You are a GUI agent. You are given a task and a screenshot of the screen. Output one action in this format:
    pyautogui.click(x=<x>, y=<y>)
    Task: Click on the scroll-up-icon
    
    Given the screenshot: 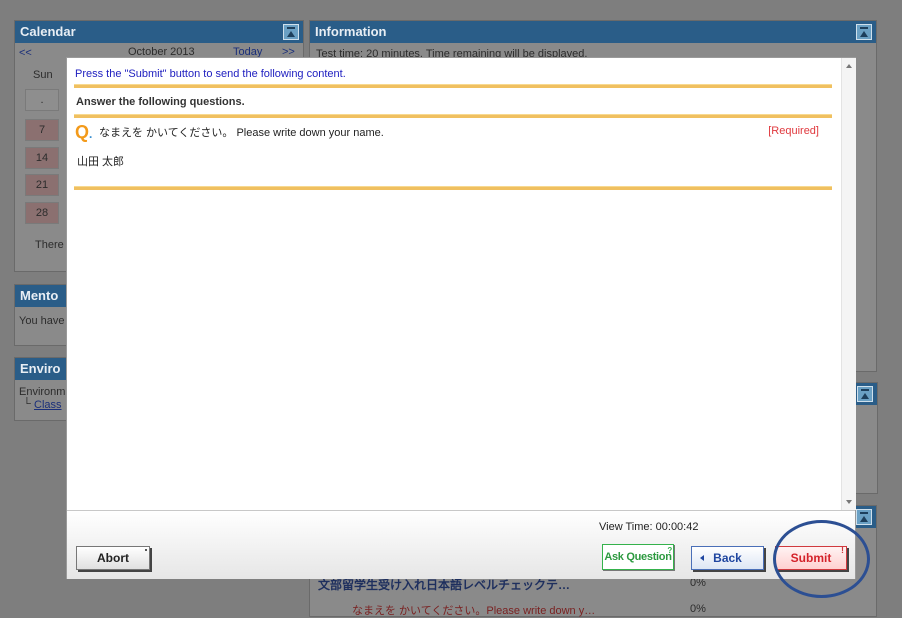 What is the action you would take?
    pyautogui.click(x=849, y=66)
    